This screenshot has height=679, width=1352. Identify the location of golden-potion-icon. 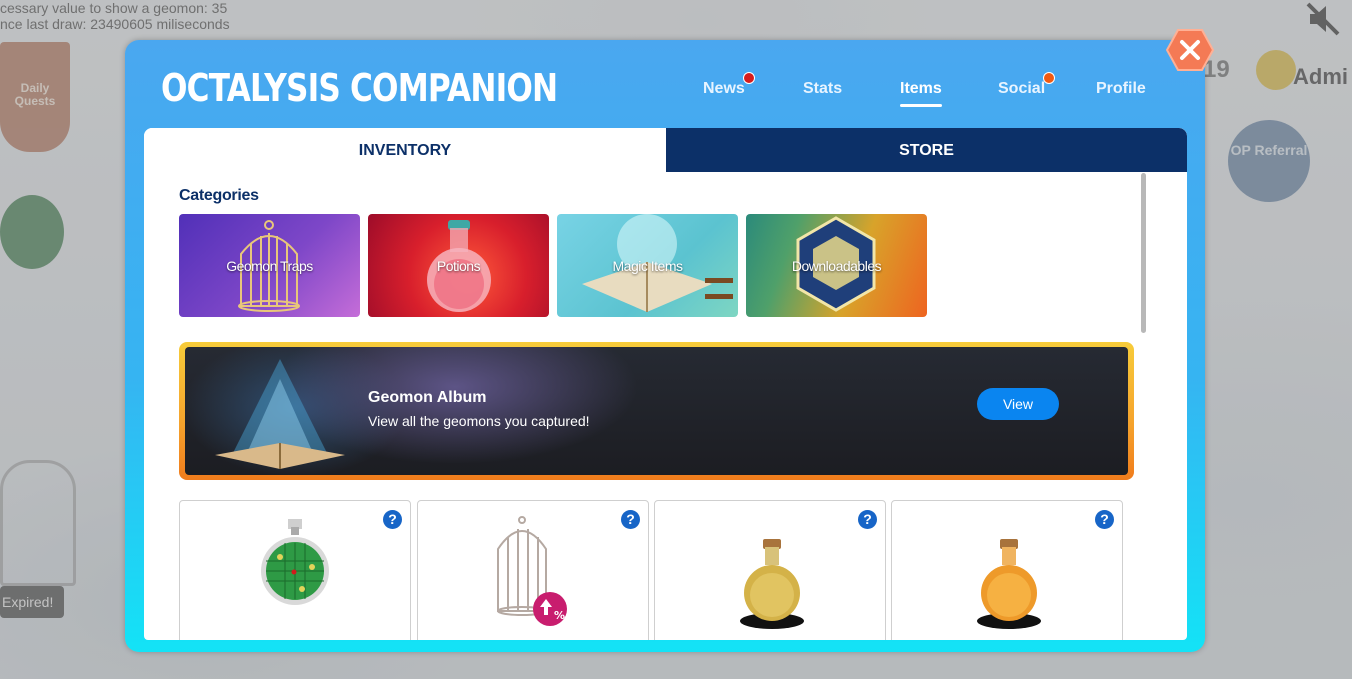
(772, 584).